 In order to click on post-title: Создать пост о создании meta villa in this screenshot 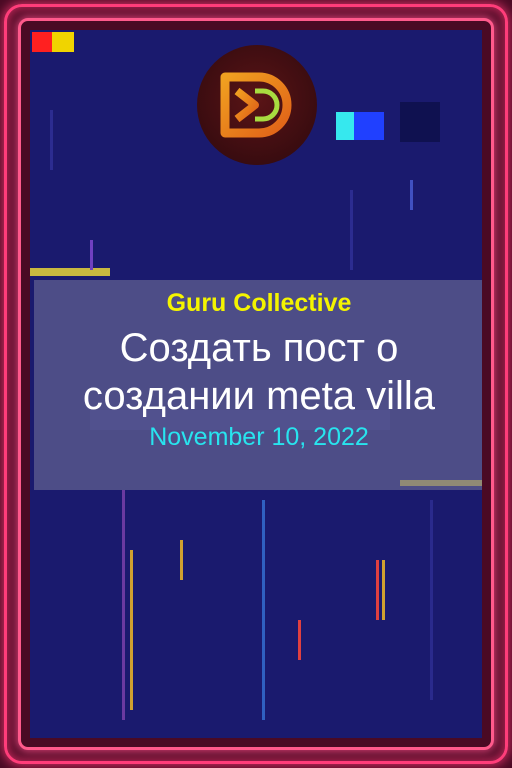, I will do `click(259, 372)`.